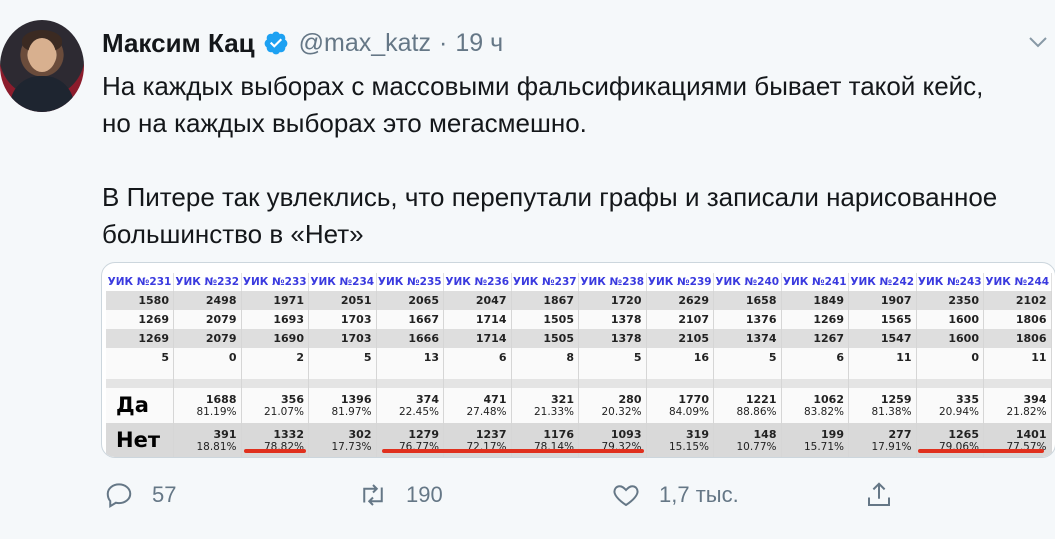  What do you see at coordinates (495, 399) in the screenshot?
I see `vote-count: 471` at bounding box center [495, 399].